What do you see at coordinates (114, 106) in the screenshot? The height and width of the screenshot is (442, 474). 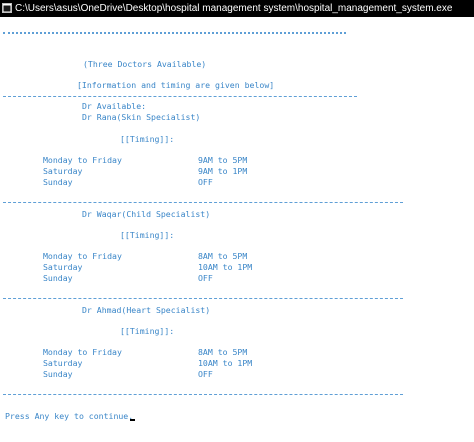 I see `doctor-available-label: Dr Available:` at bounding box center [114, 106].